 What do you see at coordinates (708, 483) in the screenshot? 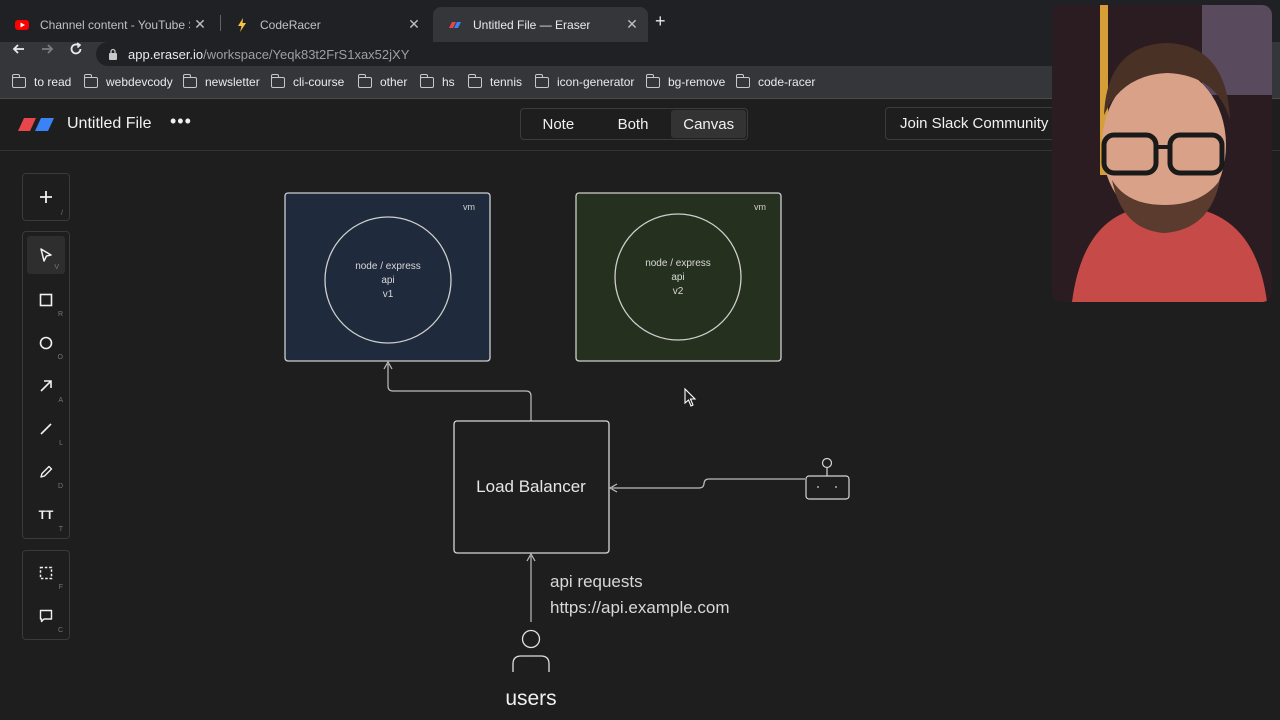
I see `connector-bot-to-lb` at bounding box center [708, 483].